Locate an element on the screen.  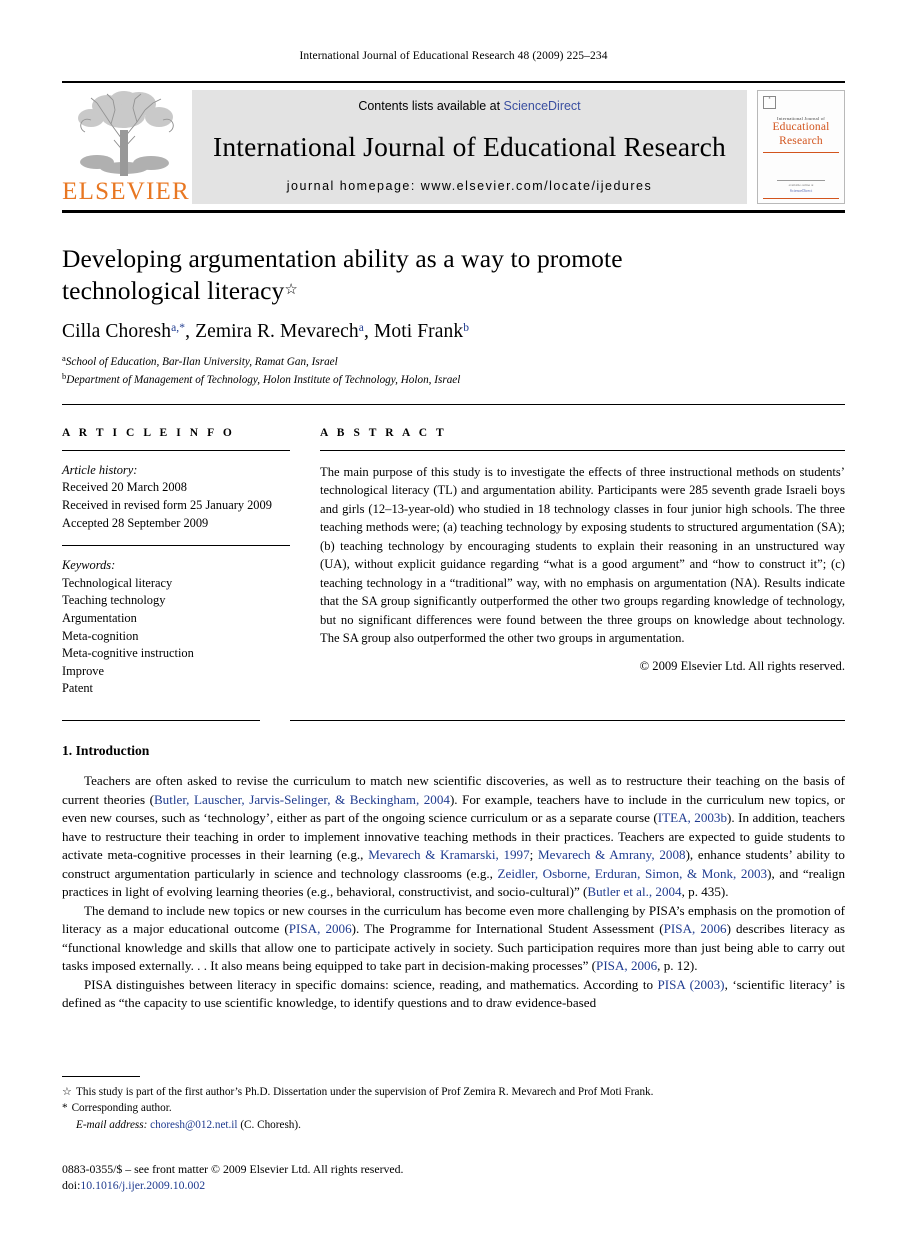
author-name: Zemira R. Mevarech is located at coordinates (277, 331).